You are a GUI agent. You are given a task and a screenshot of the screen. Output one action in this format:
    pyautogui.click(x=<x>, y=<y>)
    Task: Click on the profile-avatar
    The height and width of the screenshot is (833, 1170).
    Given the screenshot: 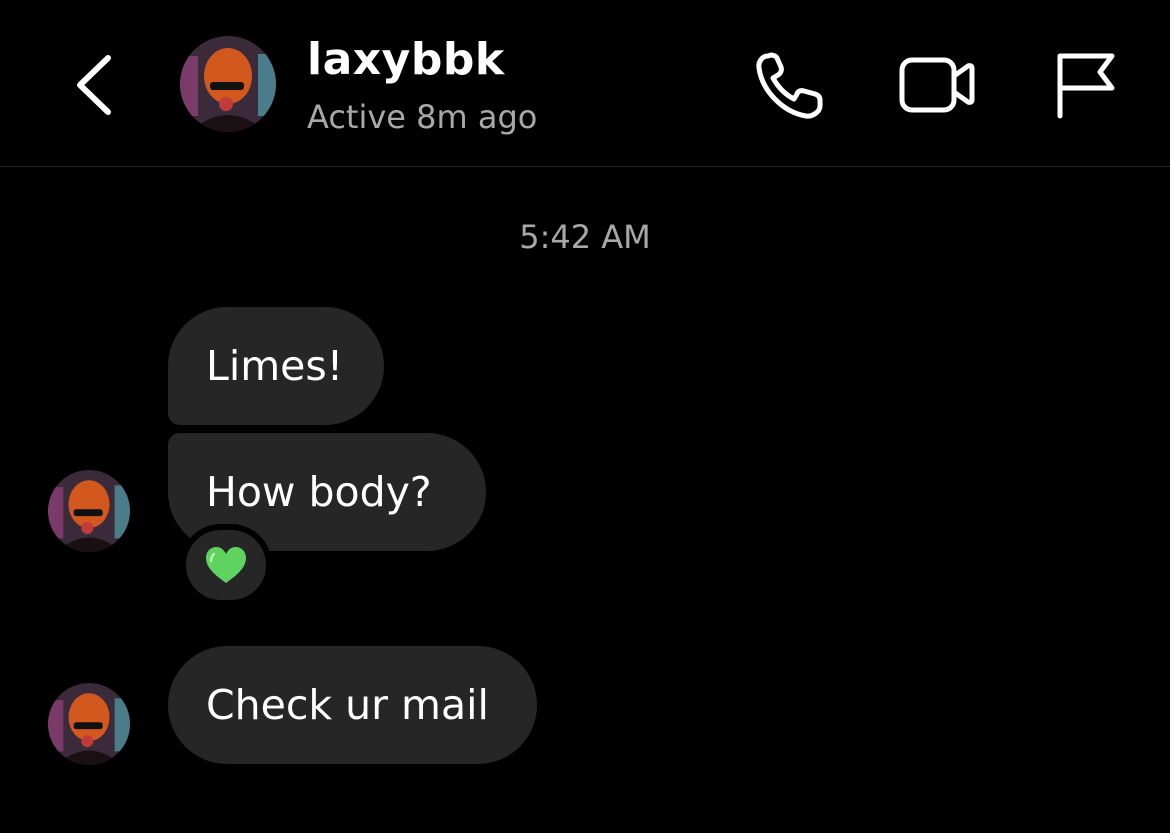 What is the action you would take?
    pyautogui.click(x=228, y=84)
    